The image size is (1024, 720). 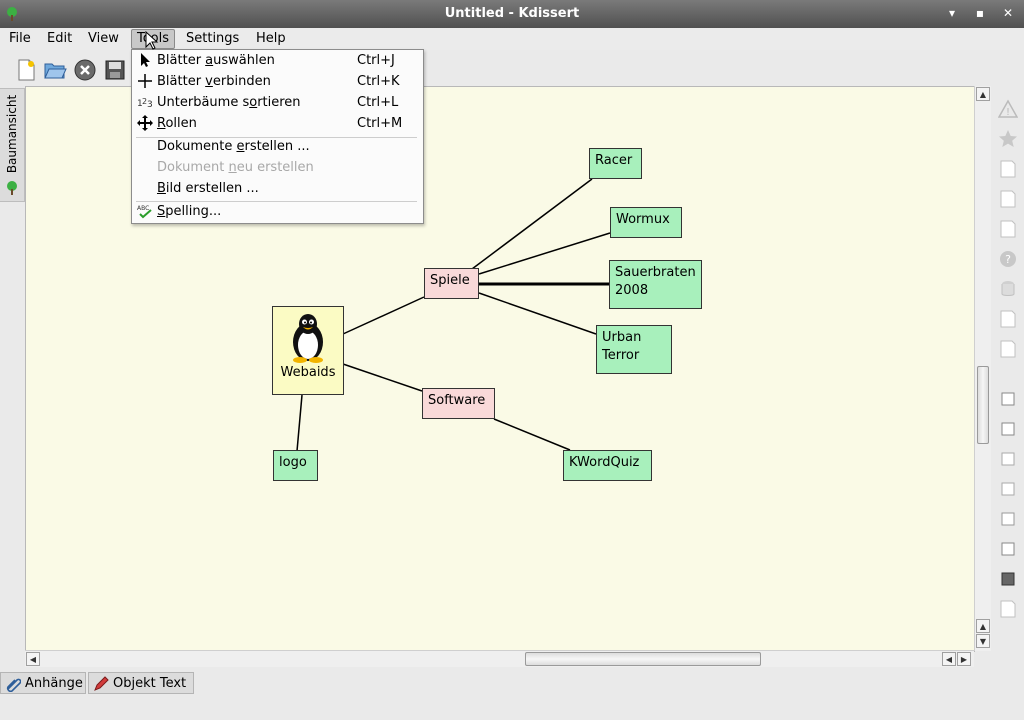 I want to click on scroll-right-arrow: ▶, so click(x=964, y=659).